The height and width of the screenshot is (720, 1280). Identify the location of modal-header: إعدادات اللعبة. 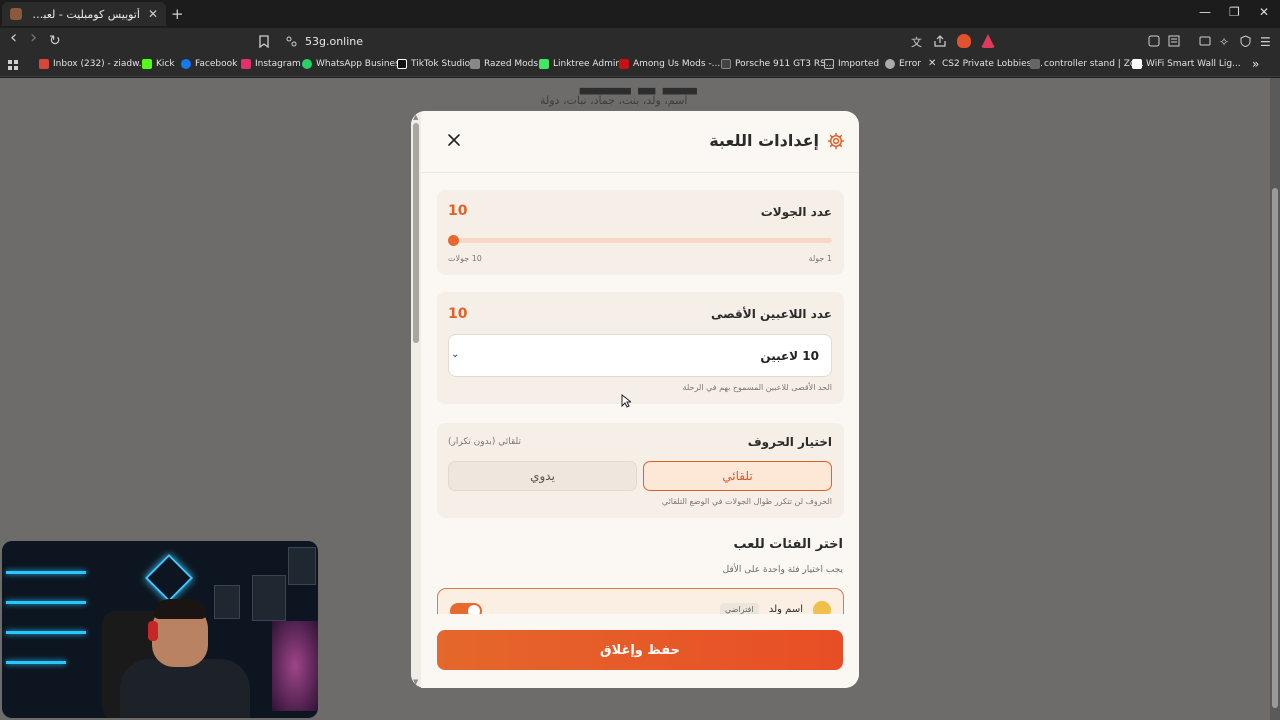
(640, 142).